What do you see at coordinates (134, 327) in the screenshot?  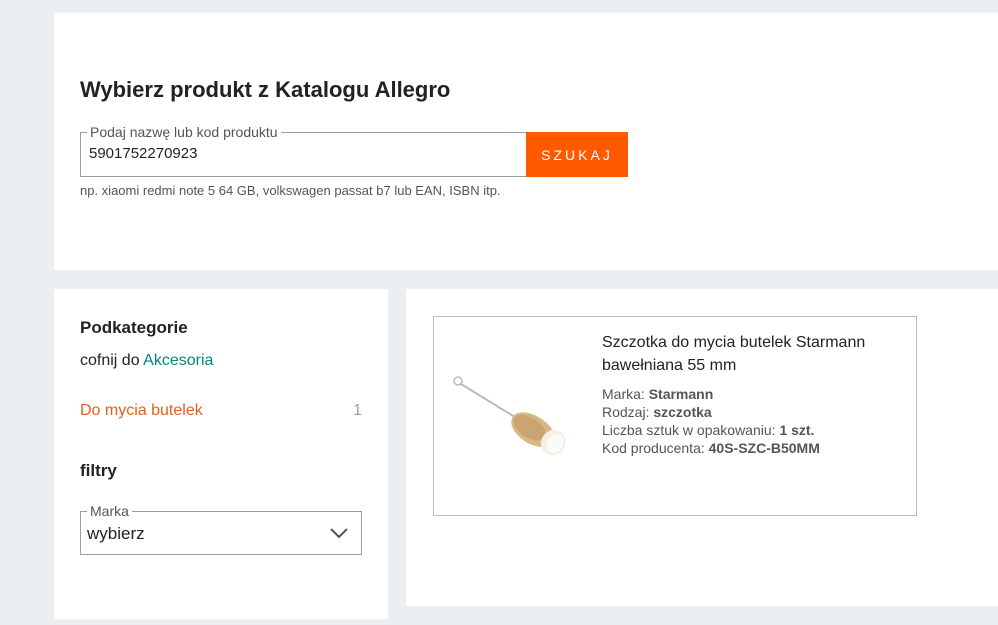 I see `subcategories-heading: Podkategorie` at bounding box center [134, 327].